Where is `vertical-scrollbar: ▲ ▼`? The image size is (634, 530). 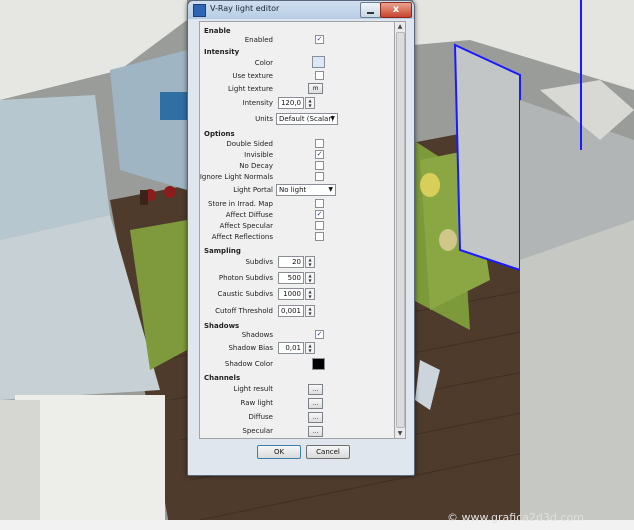 vertical-scrollbar: ▲ ▼ is located at coordinates (400, 230).